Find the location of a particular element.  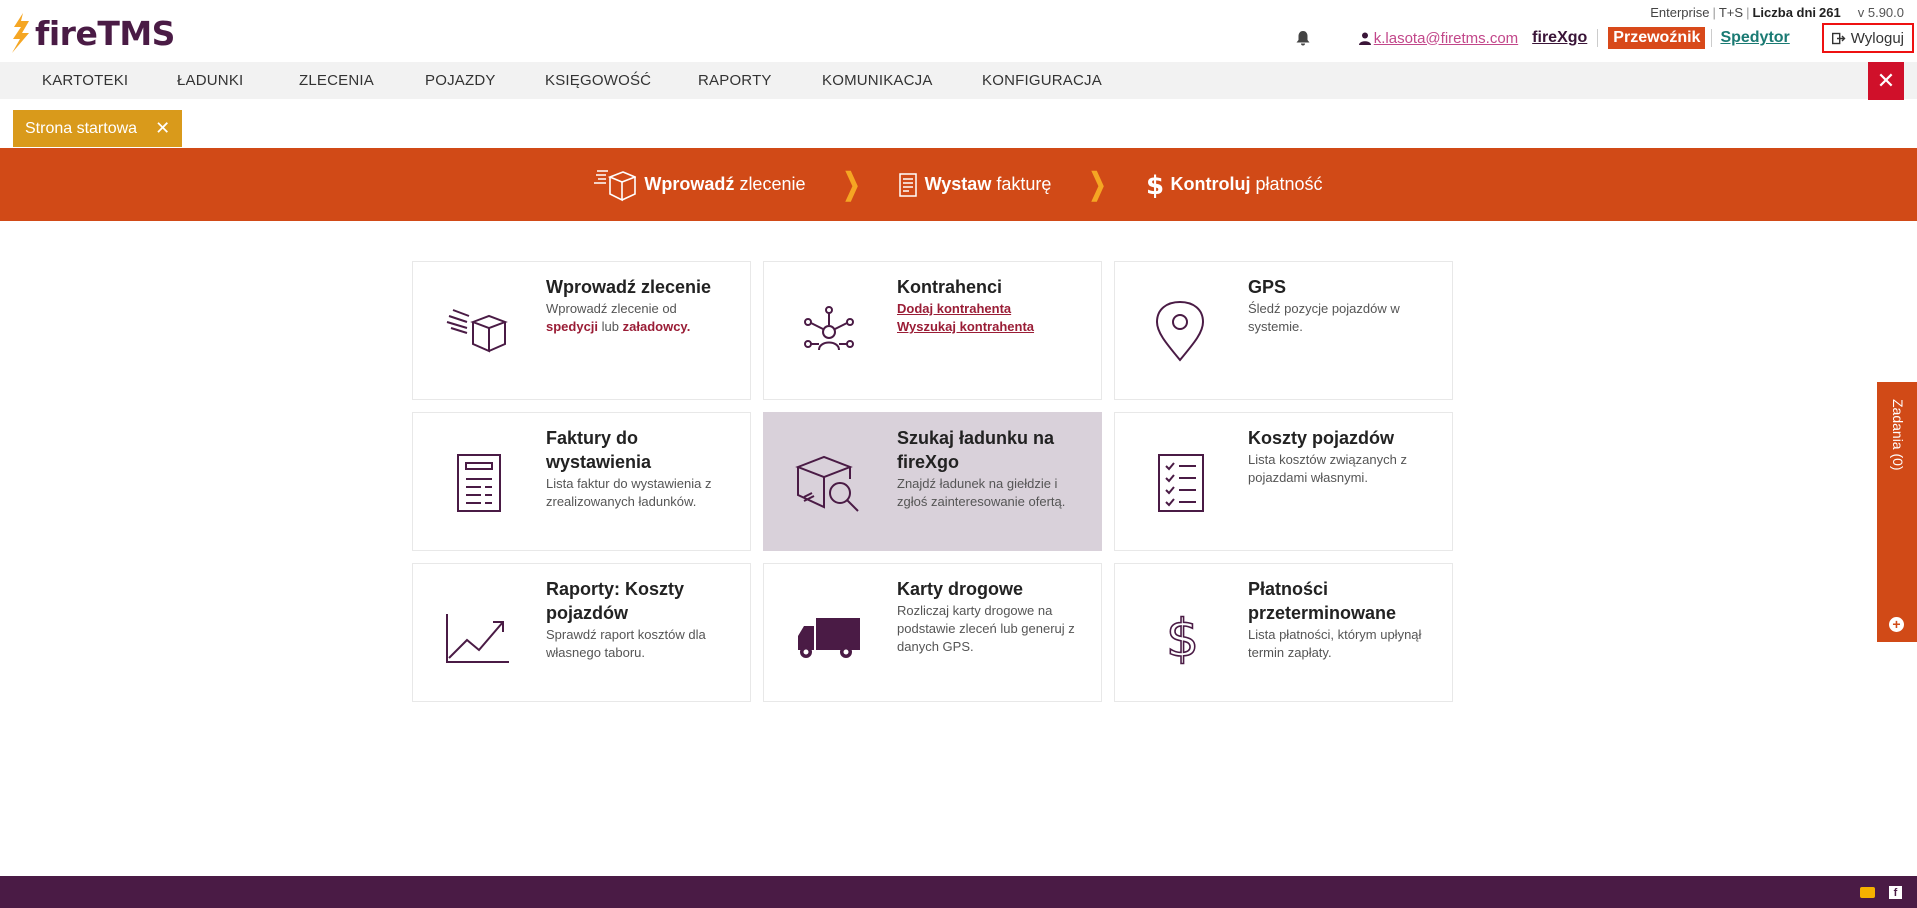

tile-title: Faktury do wystawienia is located at coordinates (599, 450).